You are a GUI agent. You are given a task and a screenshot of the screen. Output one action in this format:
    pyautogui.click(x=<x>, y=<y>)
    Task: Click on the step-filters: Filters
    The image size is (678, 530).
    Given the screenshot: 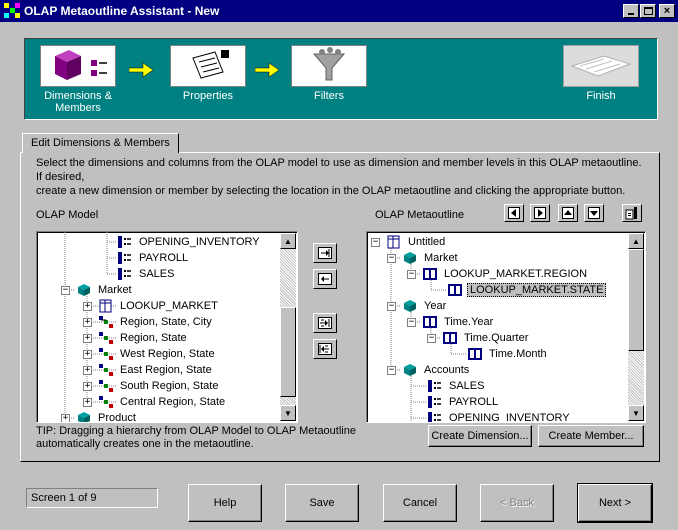 What is the action you would take?
    pyautogui.click(x=329, y=73)
    